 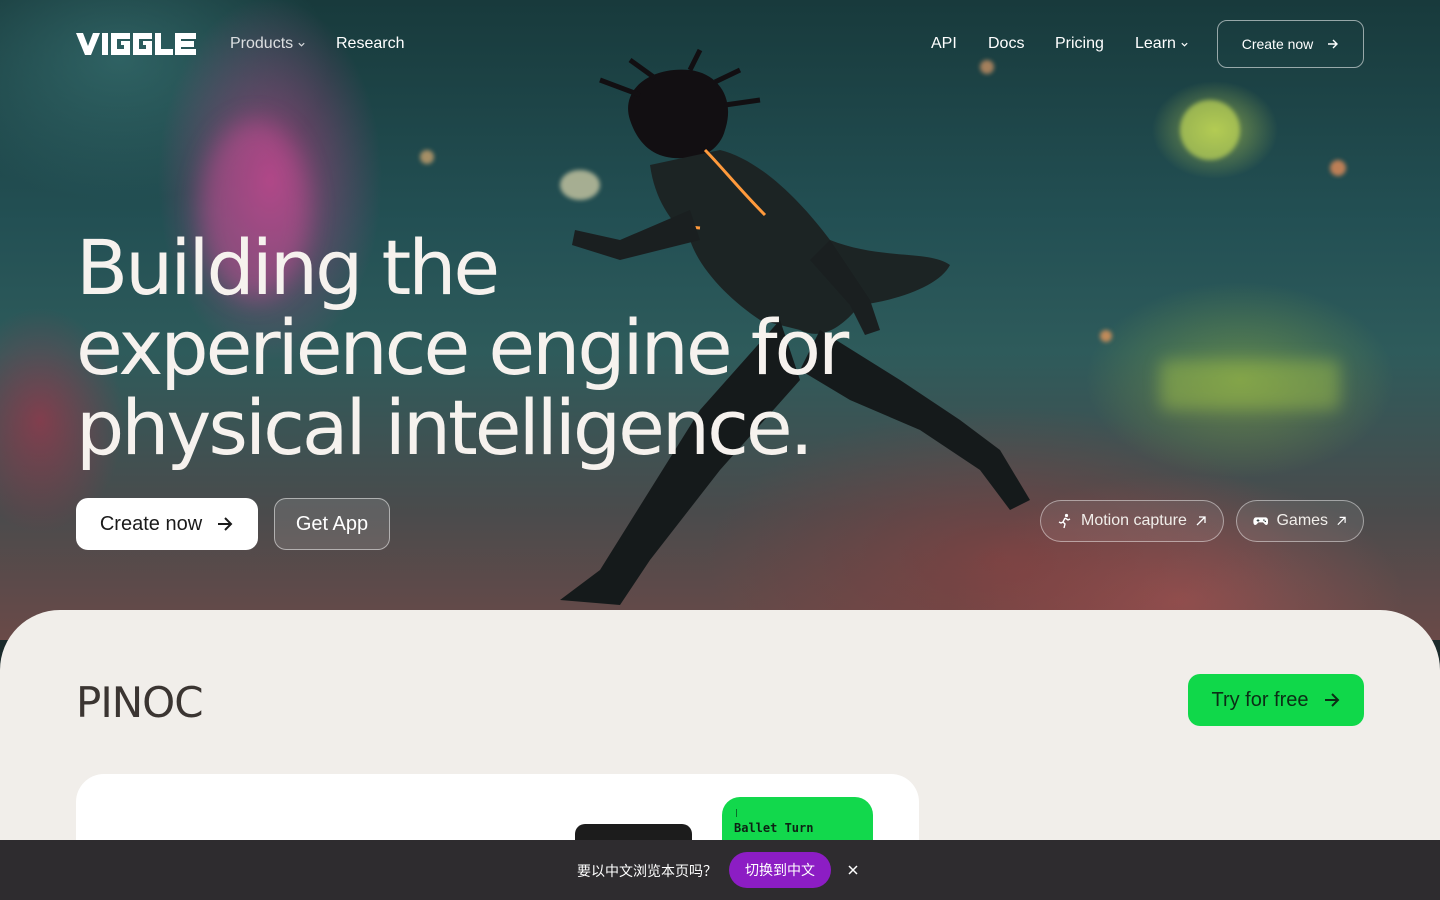 What do you see at coordinates (151, 523) in the screenshot?
I see `hero-create-now-label: Create now` at bounding box center [151, 523].